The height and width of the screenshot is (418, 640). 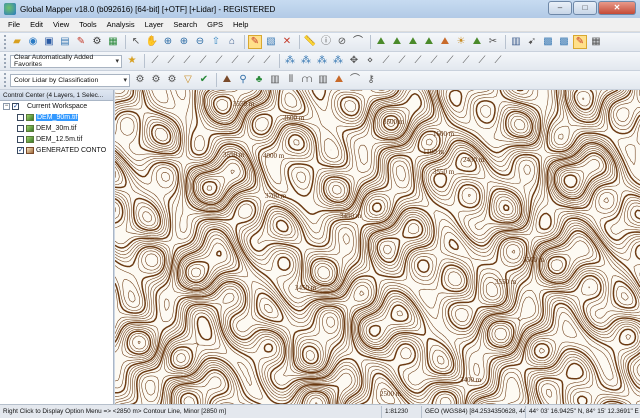 What do you see at coordinates (493, 42) in the screenshot?
I see `tool-icon: ✂` at bounding box center [493, 42].